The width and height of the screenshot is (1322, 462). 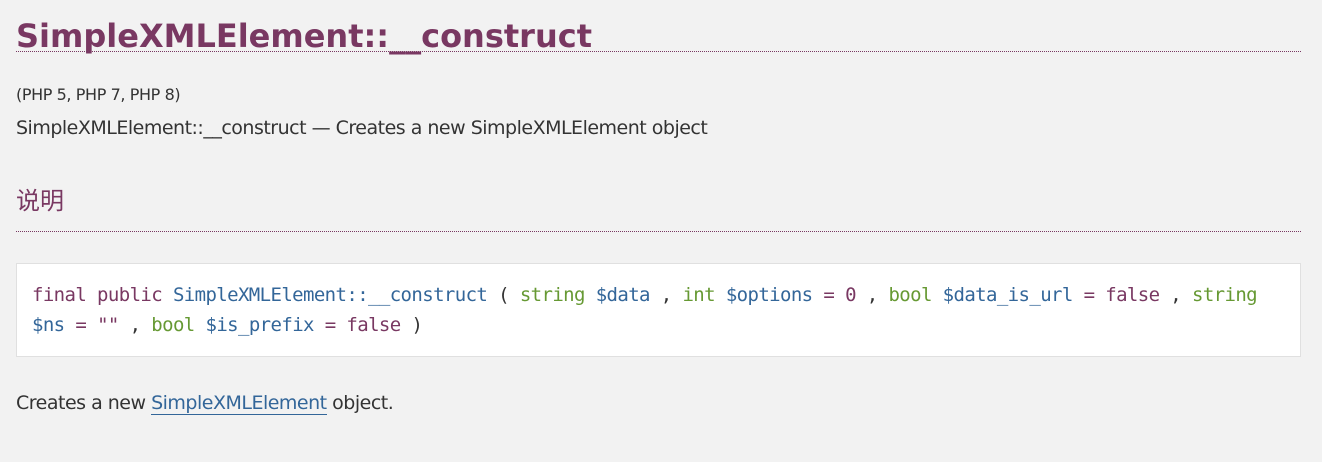 I want to click on param-default: 0, so click(x=850, y=295).